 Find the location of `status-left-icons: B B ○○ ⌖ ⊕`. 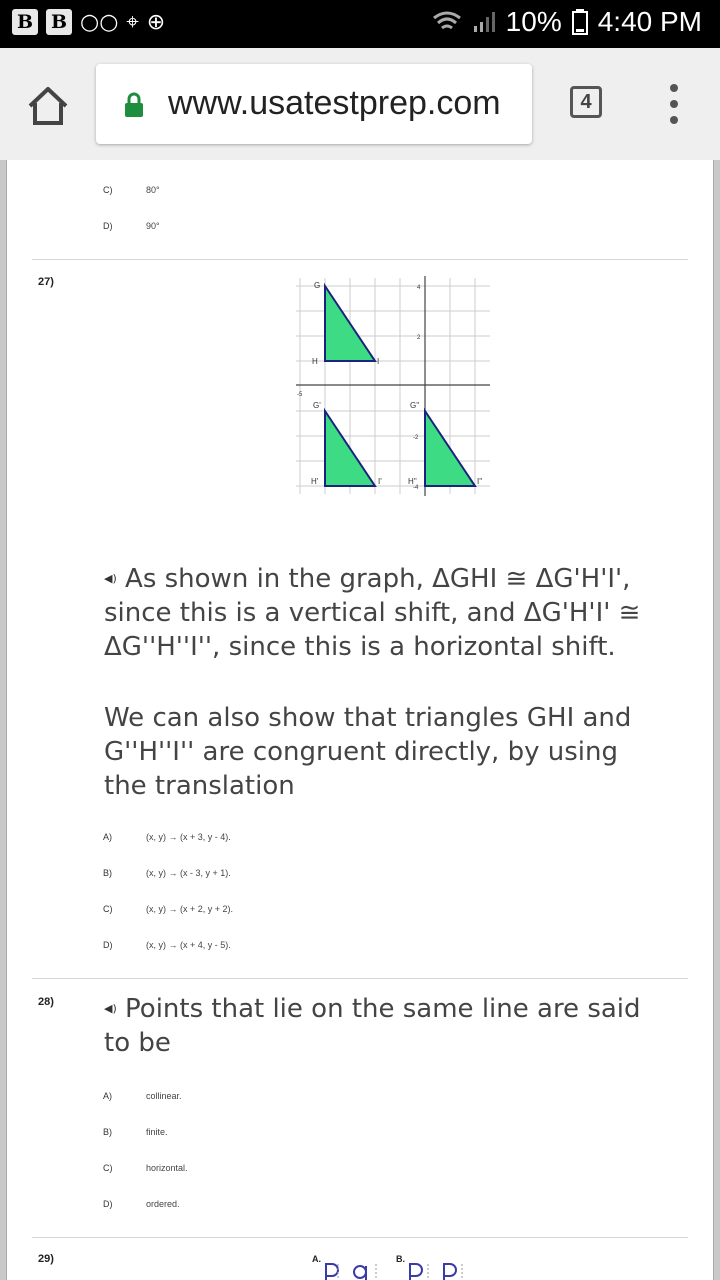

status-left-icons: B B ○○ ⌖ ⊕ is located at coordinates (88, 22).